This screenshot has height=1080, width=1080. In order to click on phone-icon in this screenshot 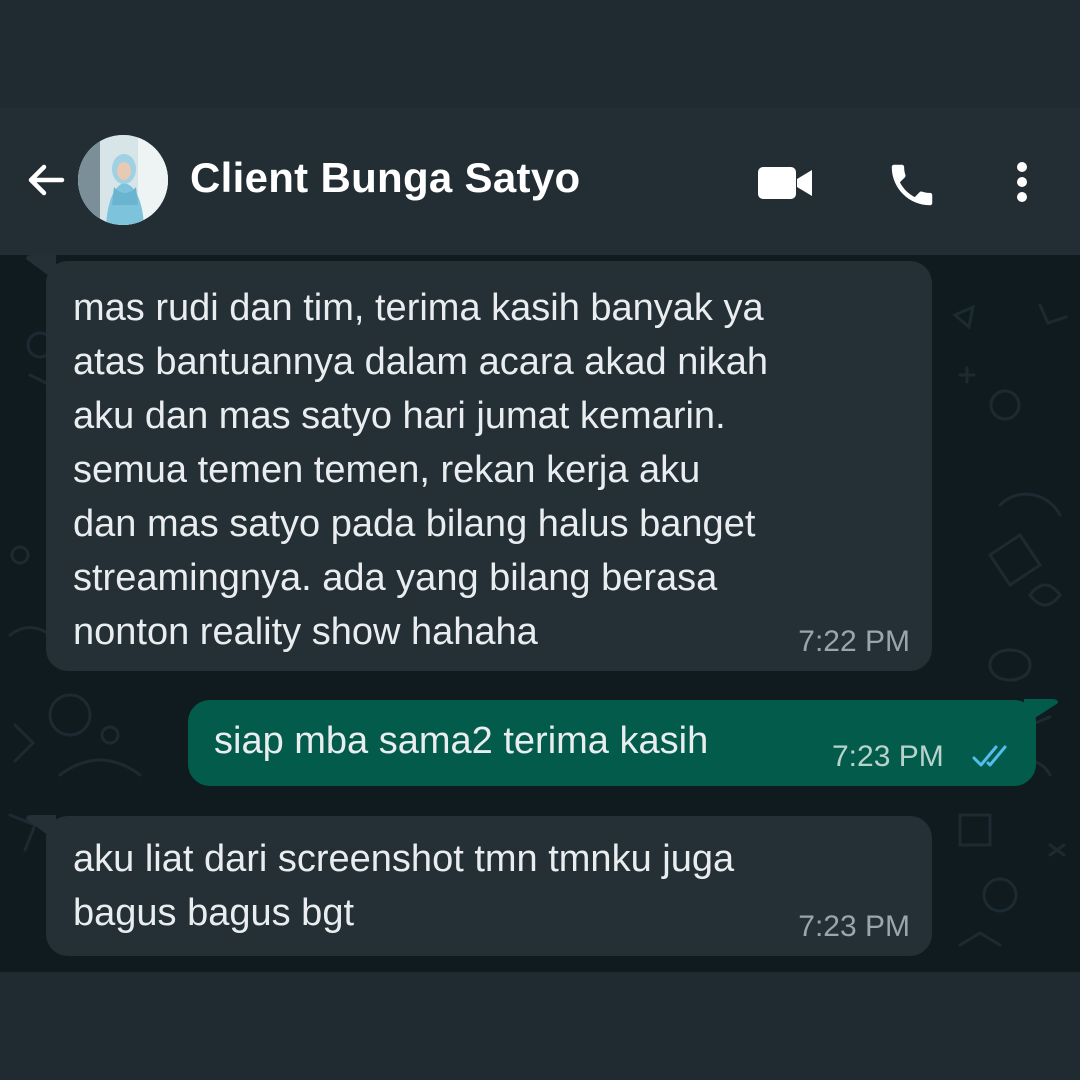, I will do `click(912, 185)`.